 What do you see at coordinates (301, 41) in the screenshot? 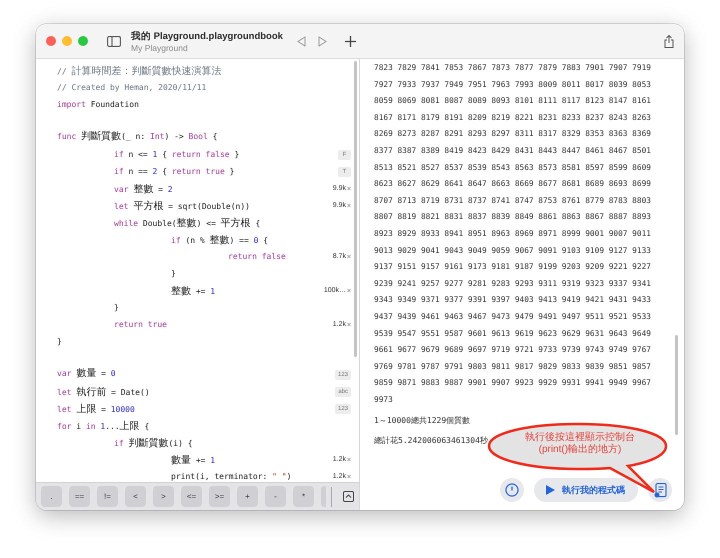
I see `back-icon` at bounding box center [301, 41].